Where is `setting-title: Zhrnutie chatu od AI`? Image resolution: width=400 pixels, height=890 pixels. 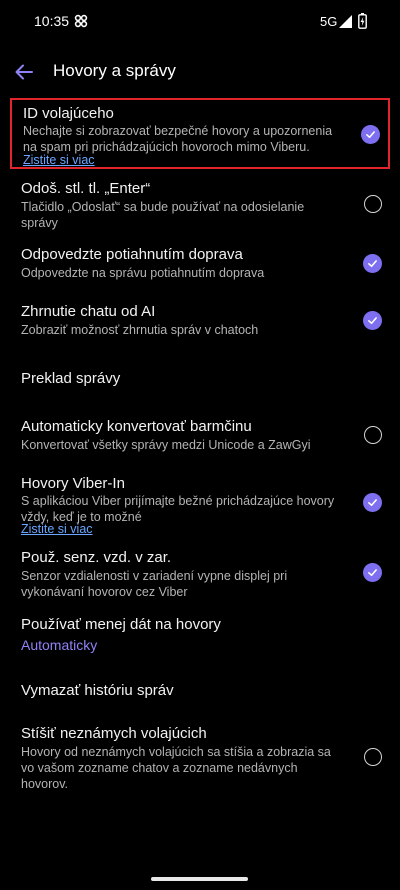 setting-title: Zhrnutie chatu od AI is located at coordinates (88, 311).